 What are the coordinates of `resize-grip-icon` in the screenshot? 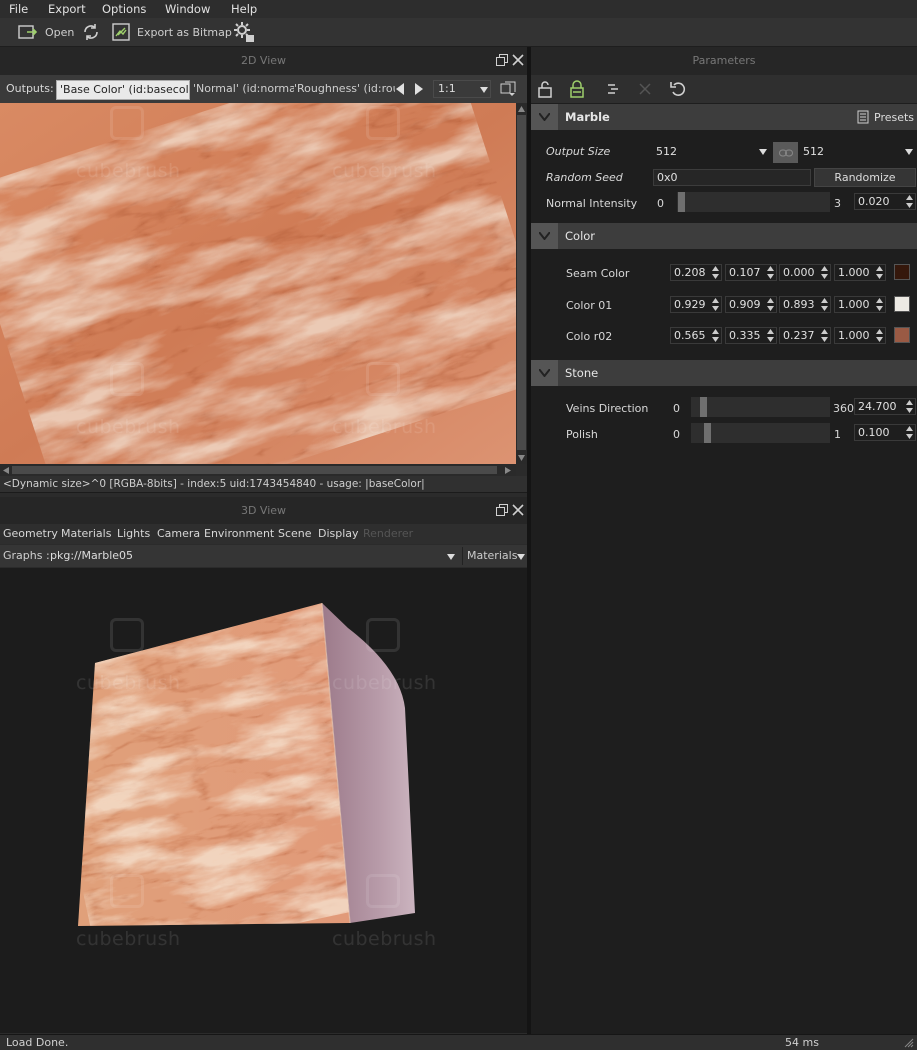 It's located at (909, 1043).